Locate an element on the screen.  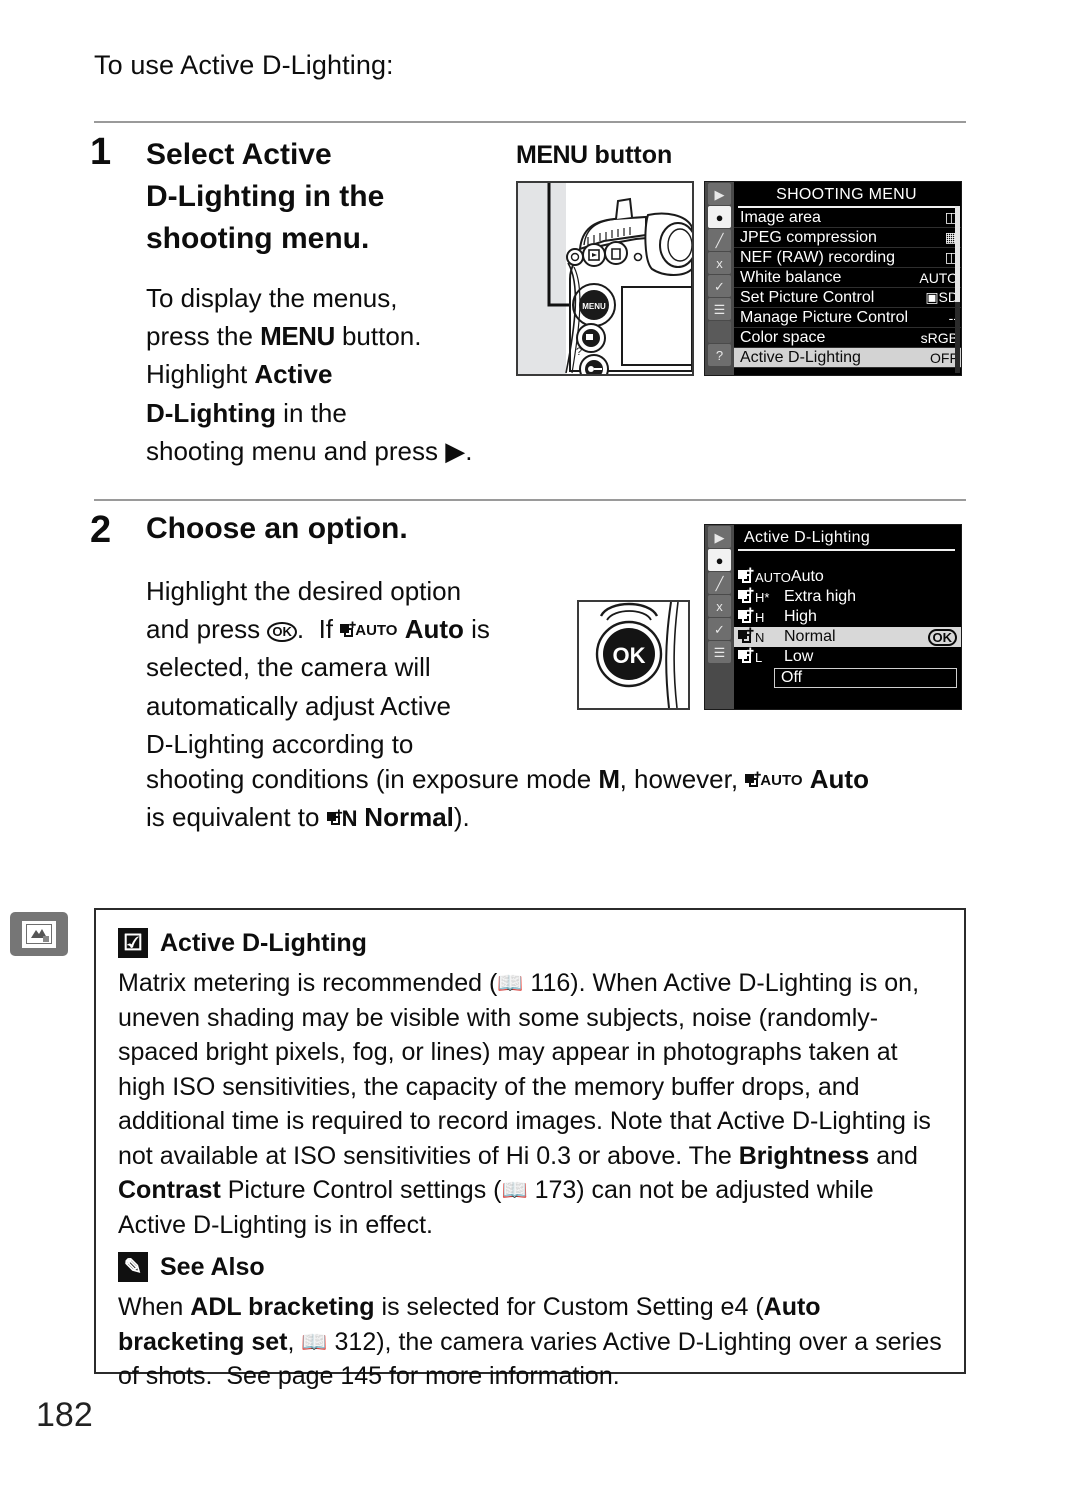
menu-scrollbar is located at coordinates (957, 289).